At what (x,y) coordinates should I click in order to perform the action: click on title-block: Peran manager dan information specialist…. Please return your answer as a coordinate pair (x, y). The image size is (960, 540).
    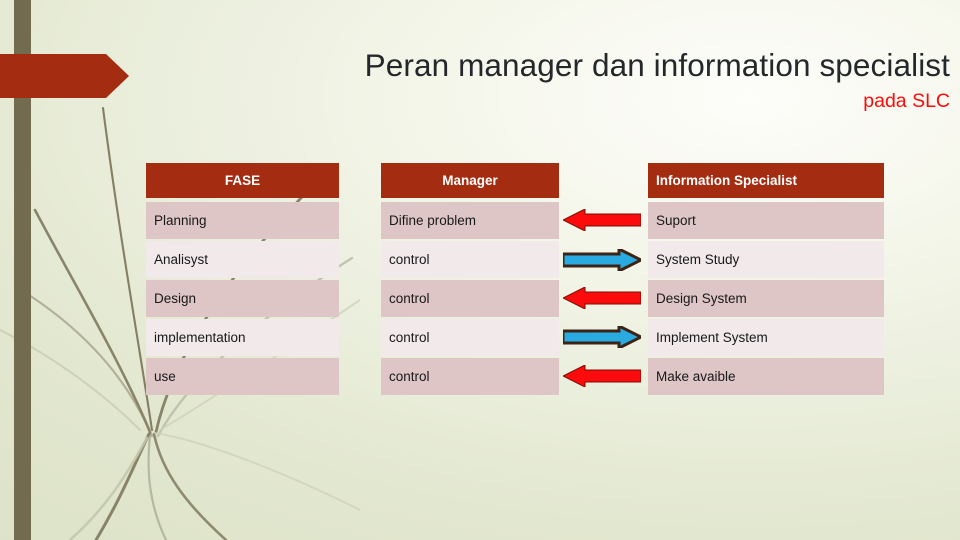
    Looking at the image, I should click on (550, 80).